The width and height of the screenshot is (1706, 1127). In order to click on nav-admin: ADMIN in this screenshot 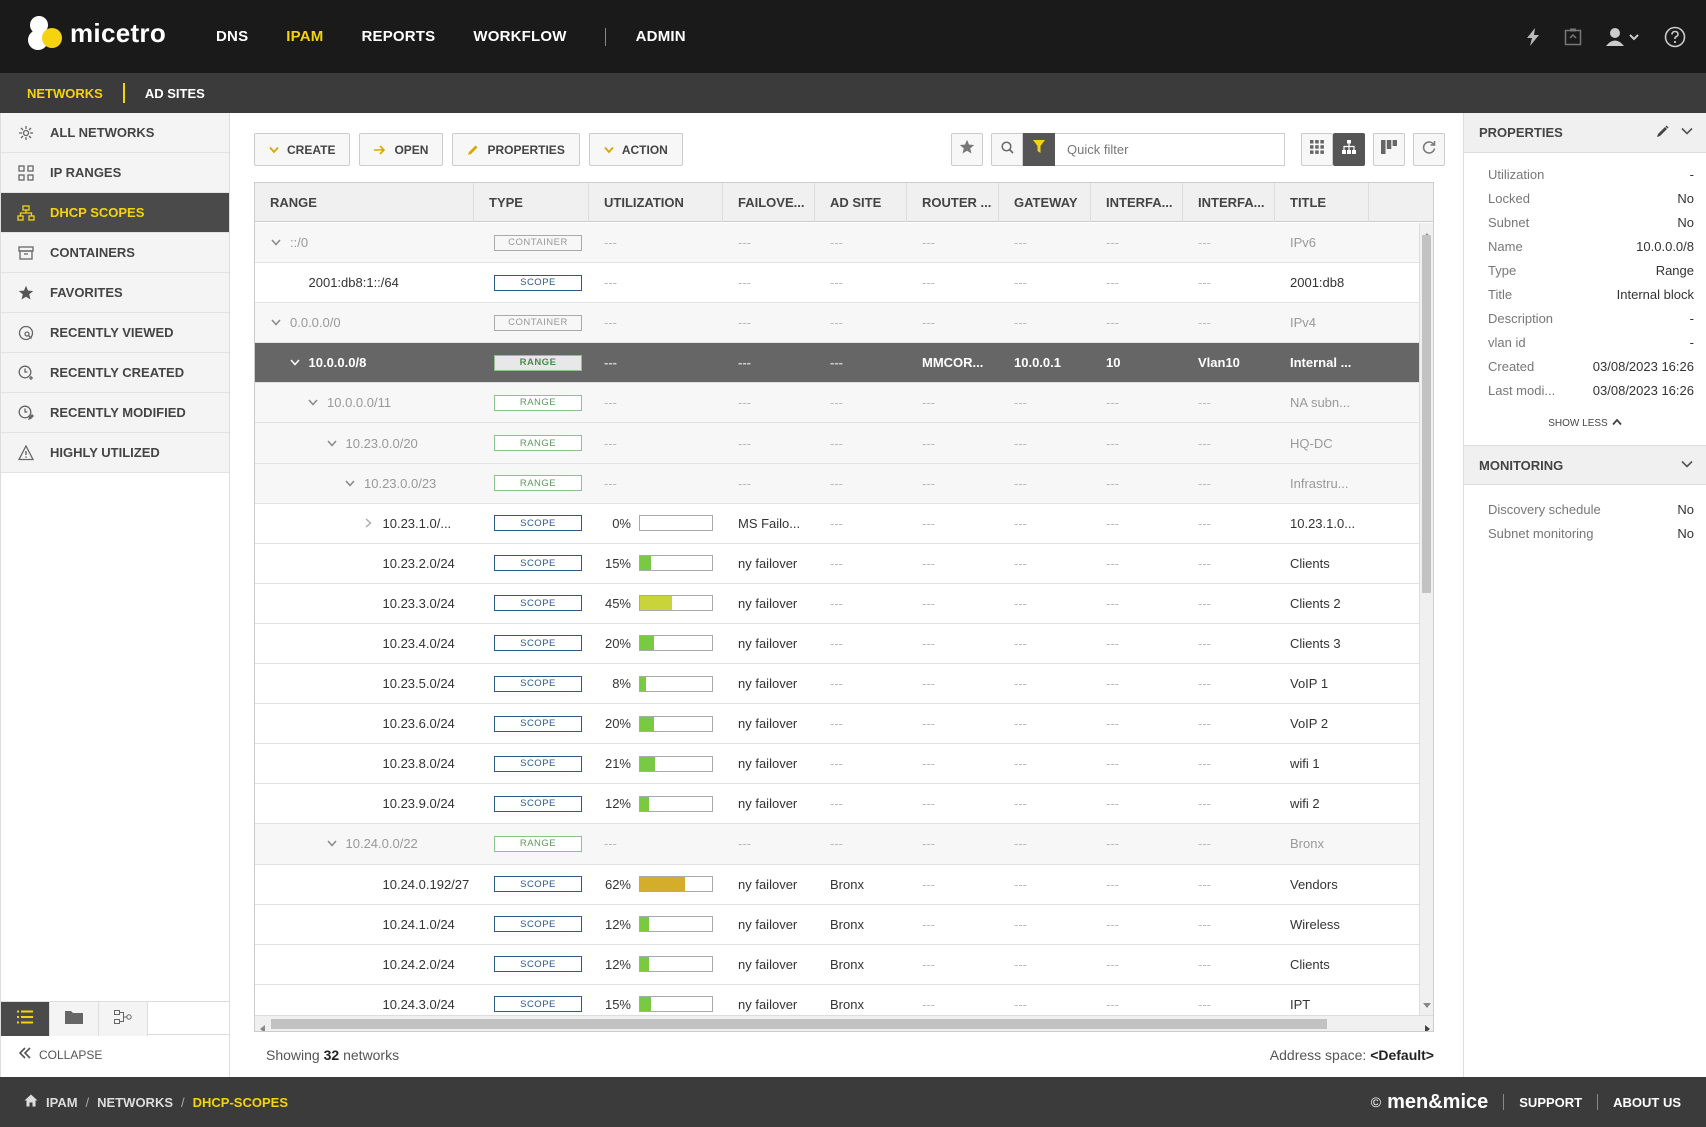, I will do `click(661, 36)`.